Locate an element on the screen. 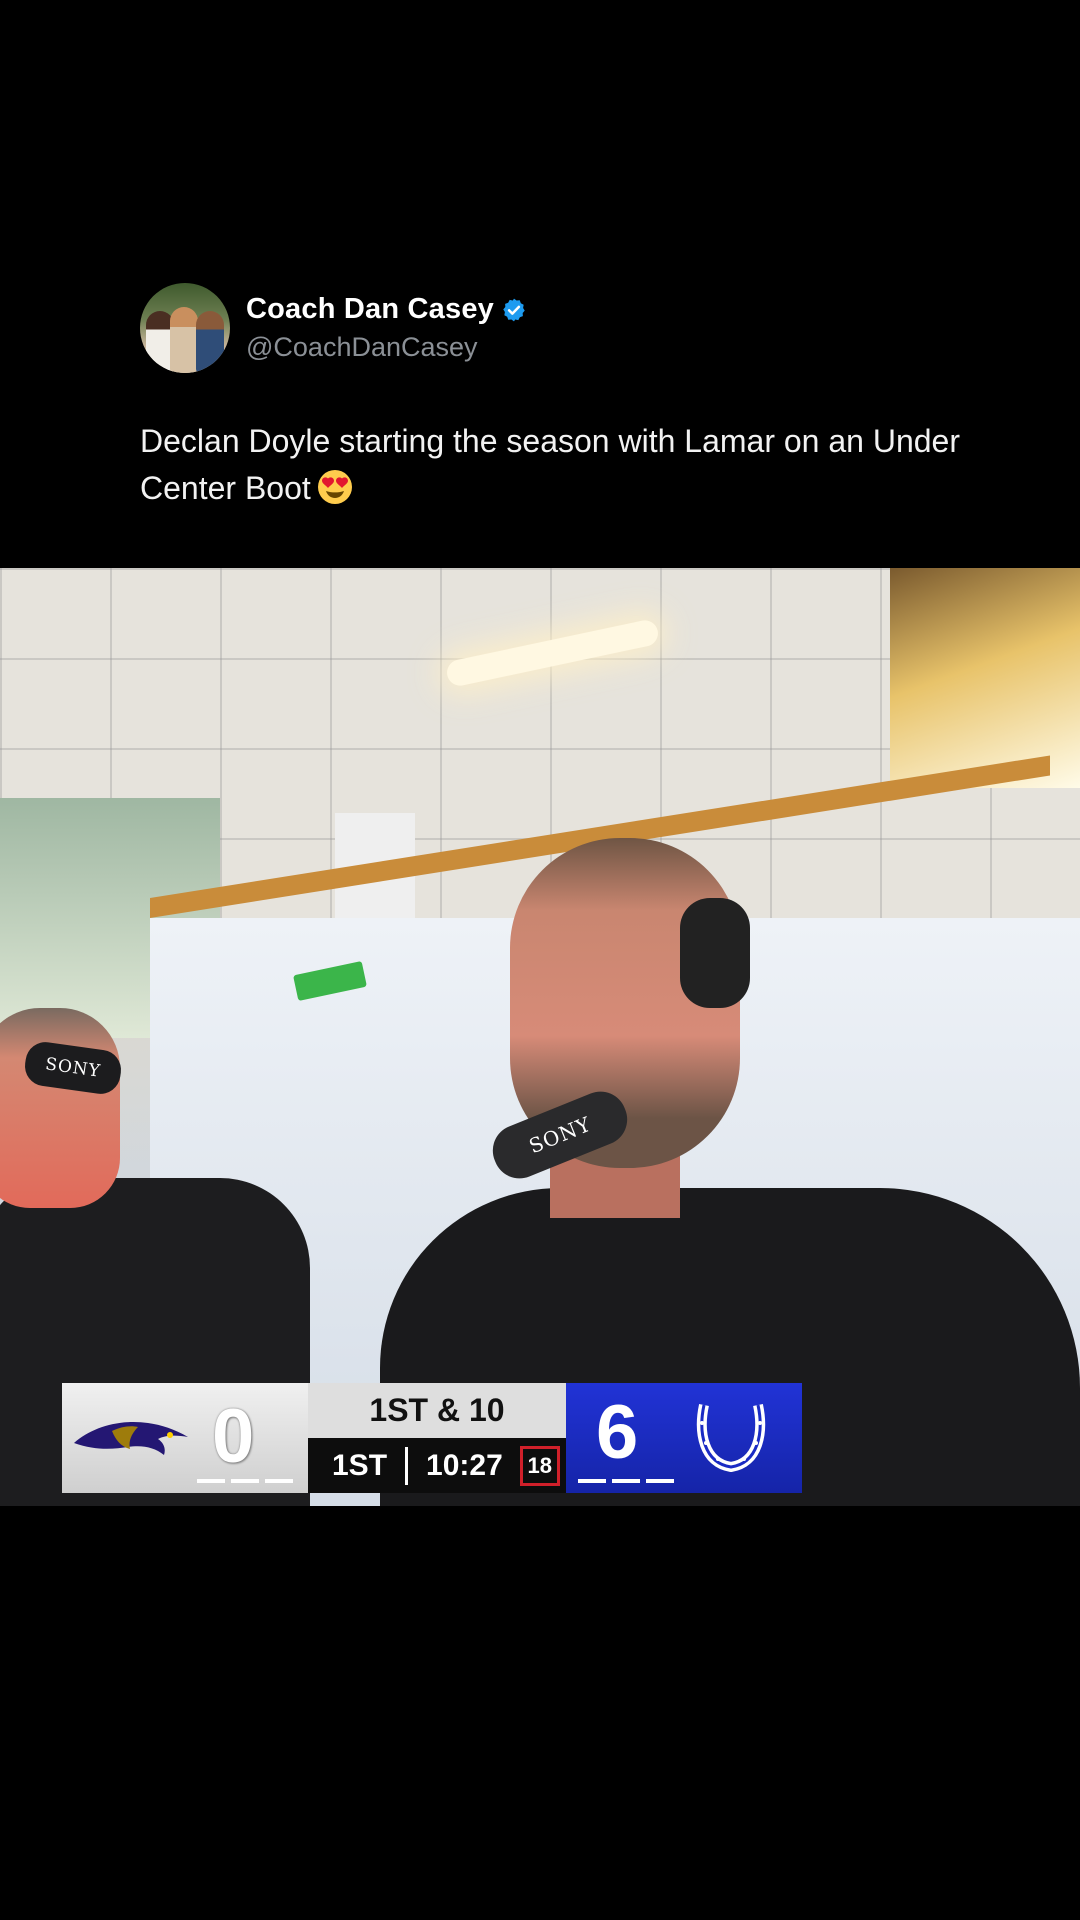  ravens-logo-icon is located at coordinates (131, 1438).